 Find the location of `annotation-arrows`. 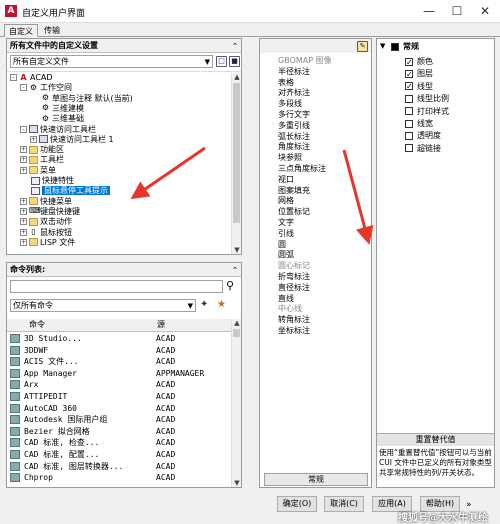

annotation-arrows is located at coordinates (252, 195).